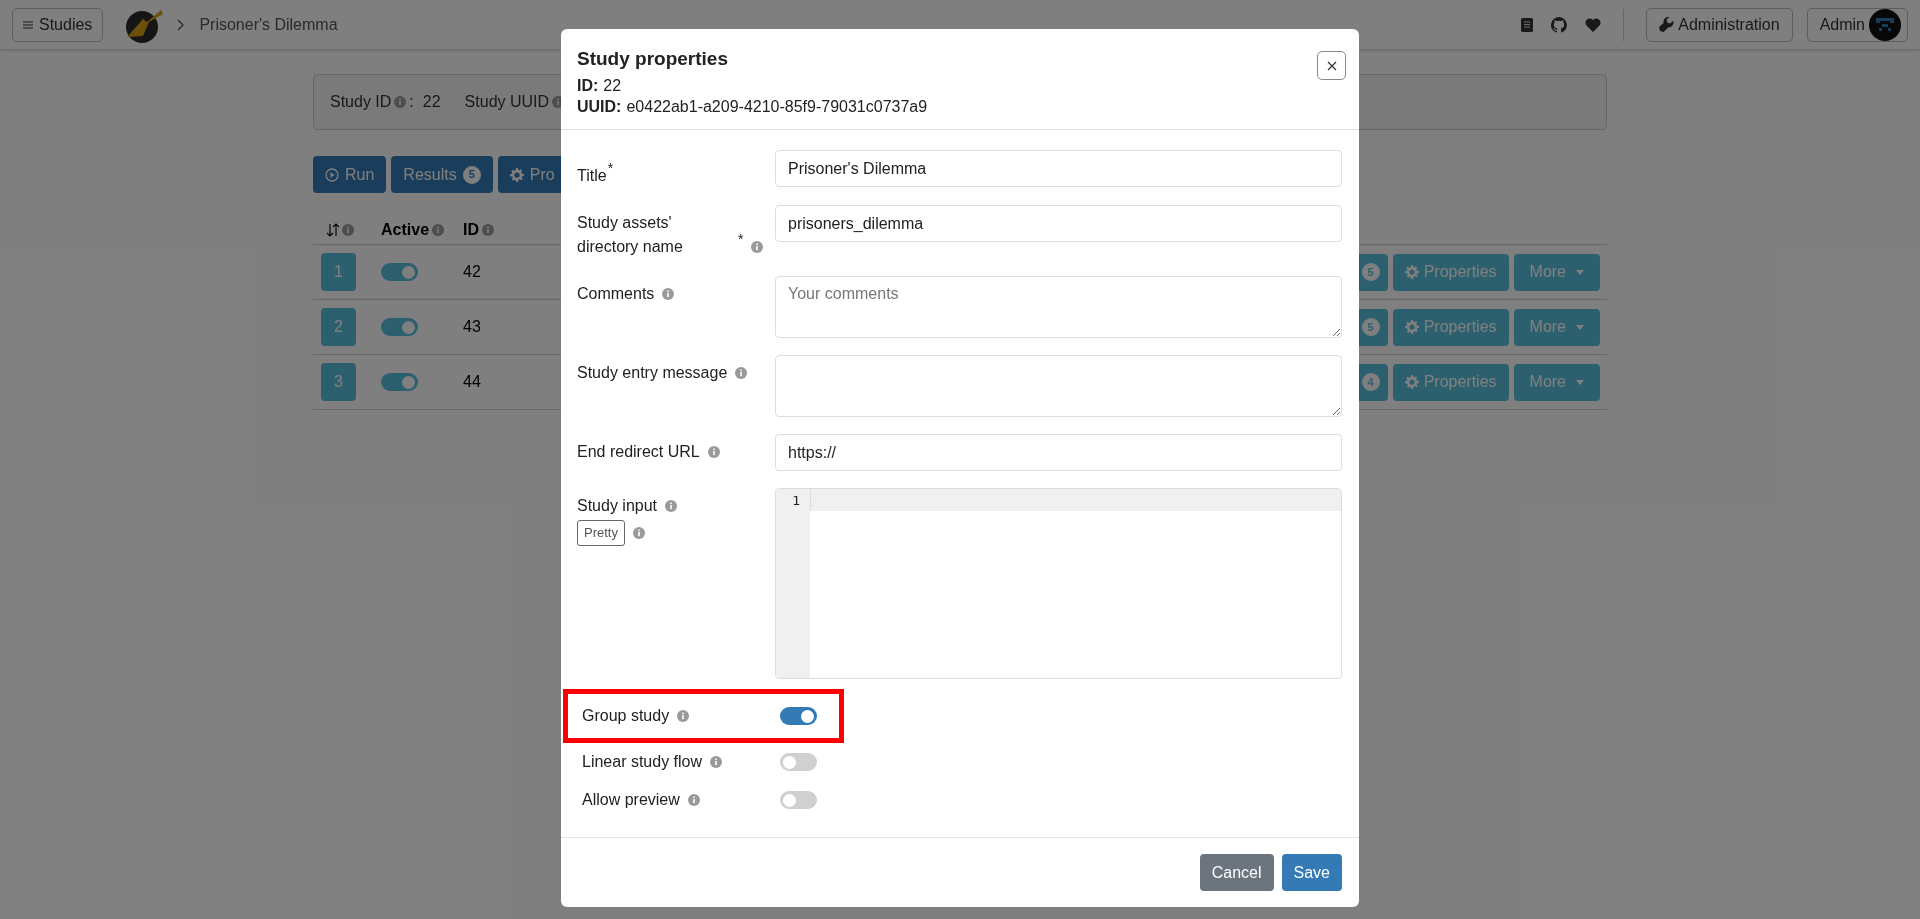 The image size is (1920, 919). I want to click on text-area: Your comments, so click(1058, 307).